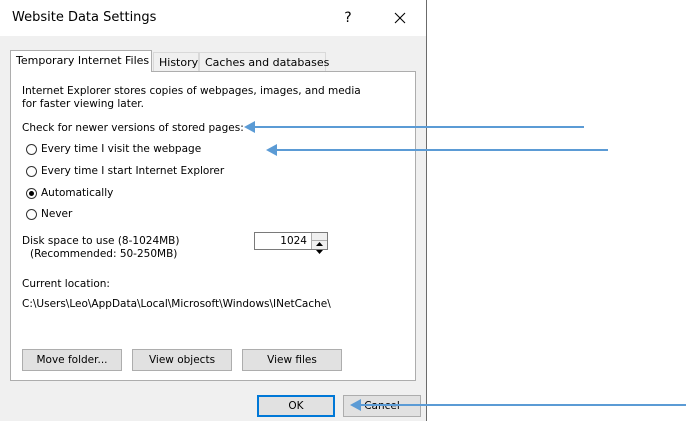  I want to click on arrow-to-every-visit-option, so click(437, 150).